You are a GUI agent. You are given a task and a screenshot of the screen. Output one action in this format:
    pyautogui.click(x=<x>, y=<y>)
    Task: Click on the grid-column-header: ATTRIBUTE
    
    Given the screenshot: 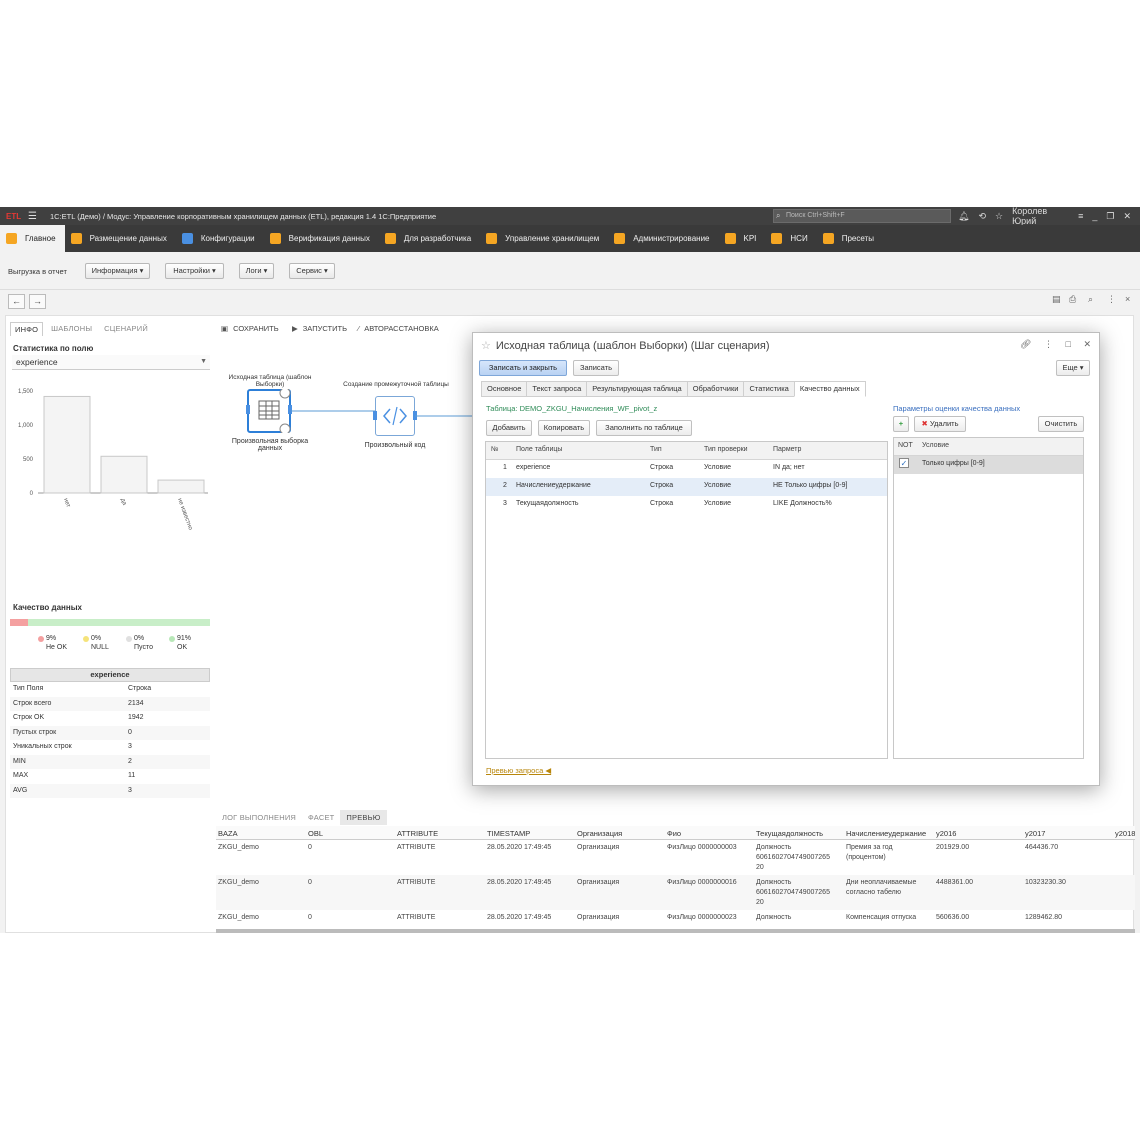 What is the action you would take?
    pyautogui.click(x=417, y=833)
    